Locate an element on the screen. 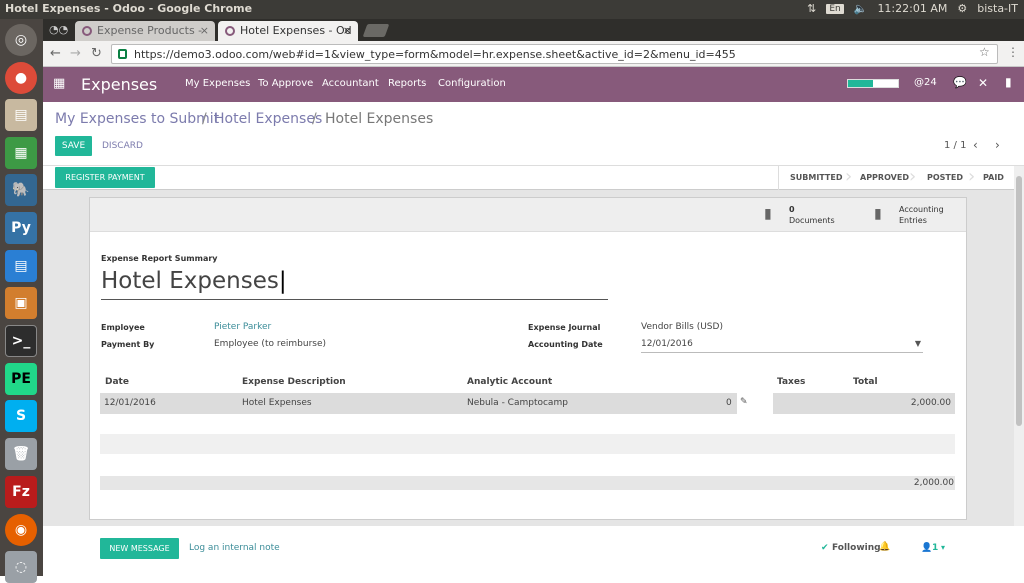  chat-bubble-icon: 💬 is located at coordinates (960, 82).